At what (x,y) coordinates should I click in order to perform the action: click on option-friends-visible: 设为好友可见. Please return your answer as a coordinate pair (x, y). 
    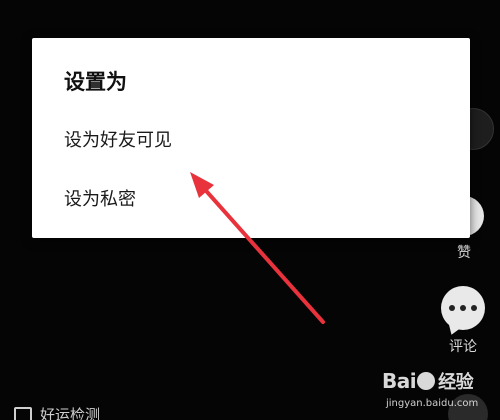
    Looking at the image, I should click on (118, 139).